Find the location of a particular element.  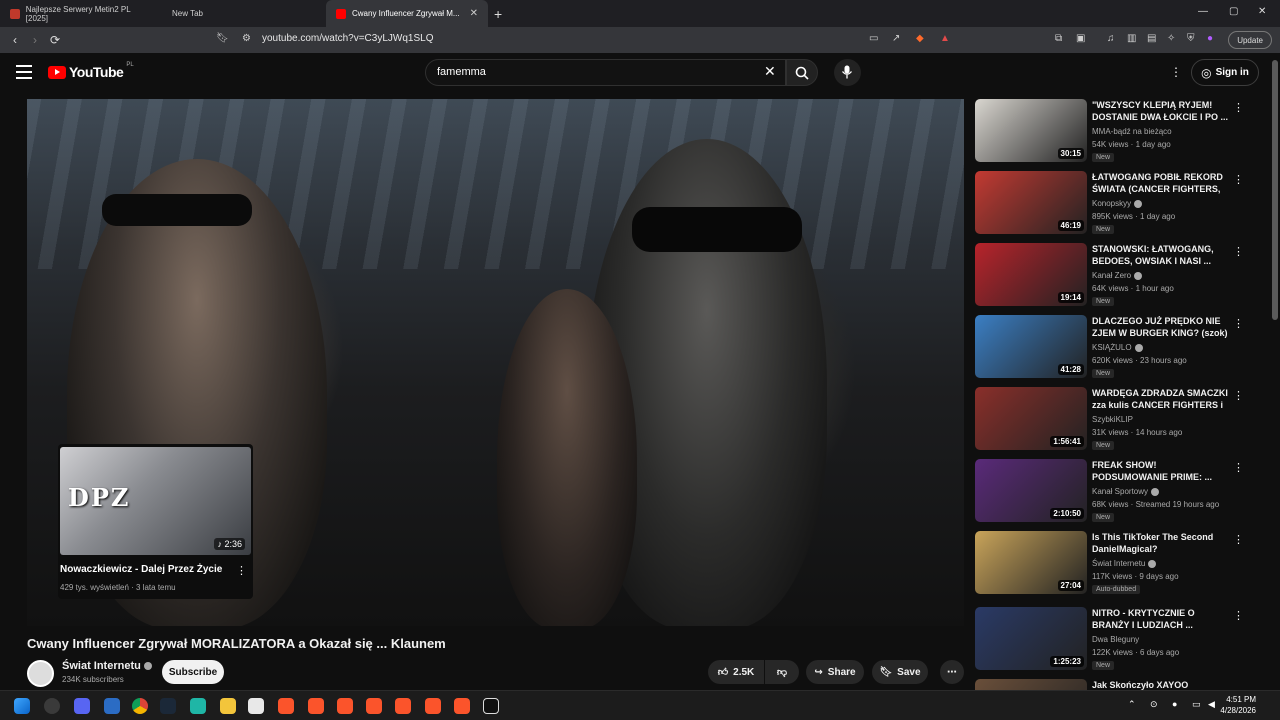

channel-avatar is located at coordinates (40, 673).